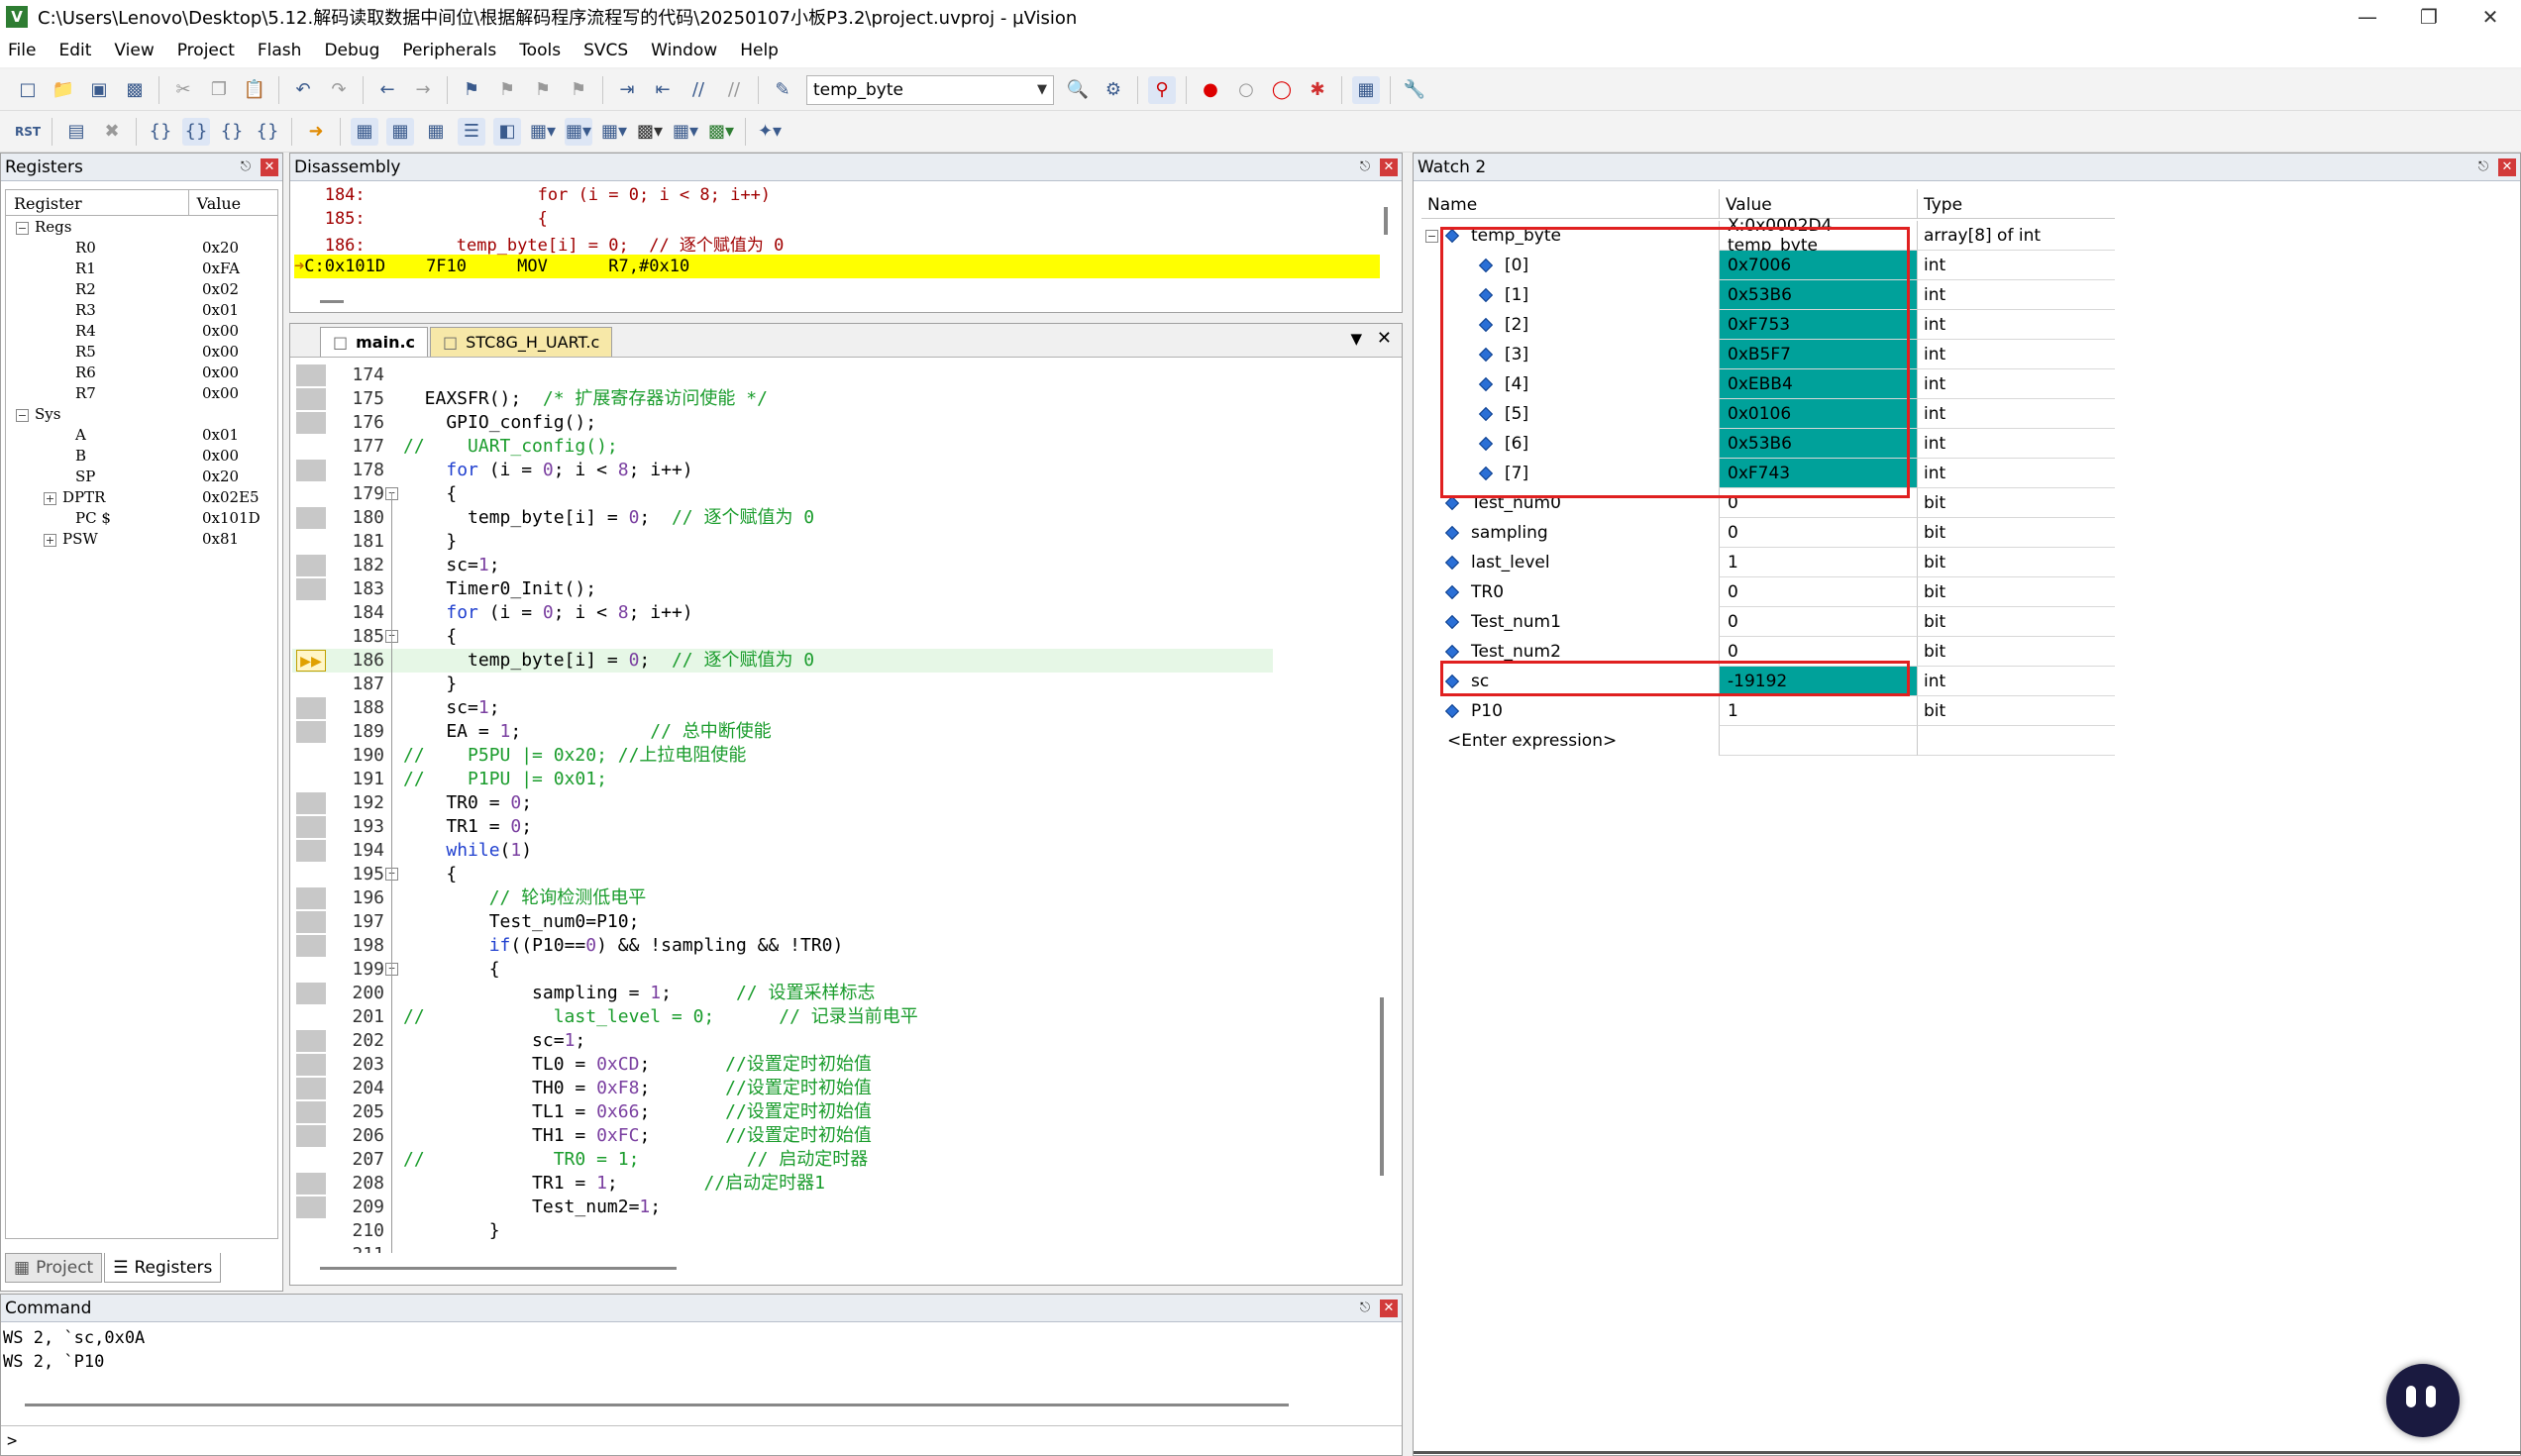 This screenshot has width=2521, height=1456. What do you see at coordinates (365, 131) in the screenshot?
I see `command-window-icon: ▦` at bounding box center [365, 131].